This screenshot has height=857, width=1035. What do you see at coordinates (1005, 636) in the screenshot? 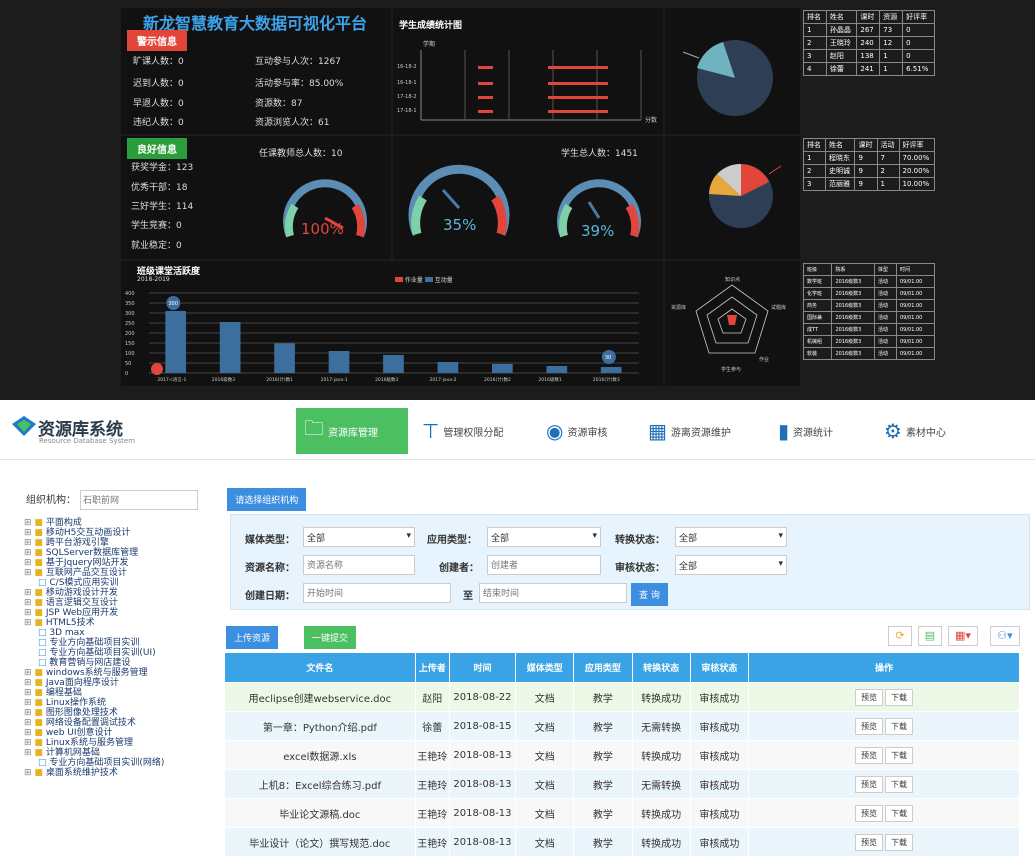
I see `user-menu-icon: ⚇▾` at bounding box center [1005, 636].